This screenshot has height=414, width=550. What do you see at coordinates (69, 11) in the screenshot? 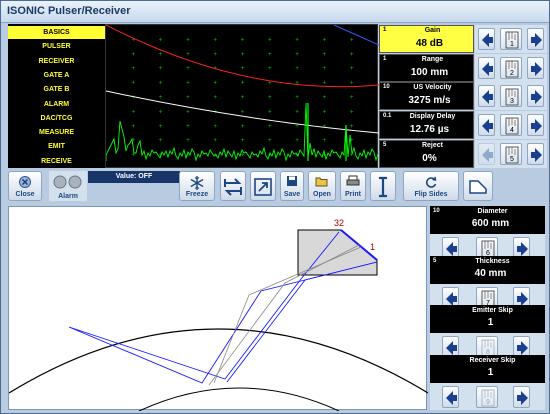
I see `window-title: ISONIC Pulser/Receiver` at bounding box center [69, 11].